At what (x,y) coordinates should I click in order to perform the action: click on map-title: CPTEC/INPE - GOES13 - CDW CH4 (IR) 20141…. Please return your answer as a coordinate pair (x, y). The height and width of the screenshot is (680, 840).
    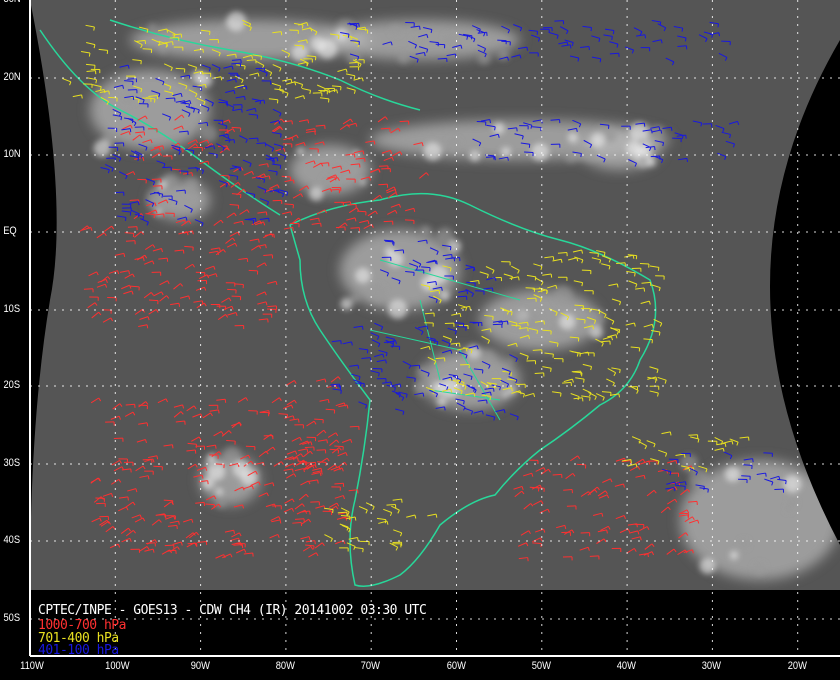
    Looking at the image, I should click on (232, 610).